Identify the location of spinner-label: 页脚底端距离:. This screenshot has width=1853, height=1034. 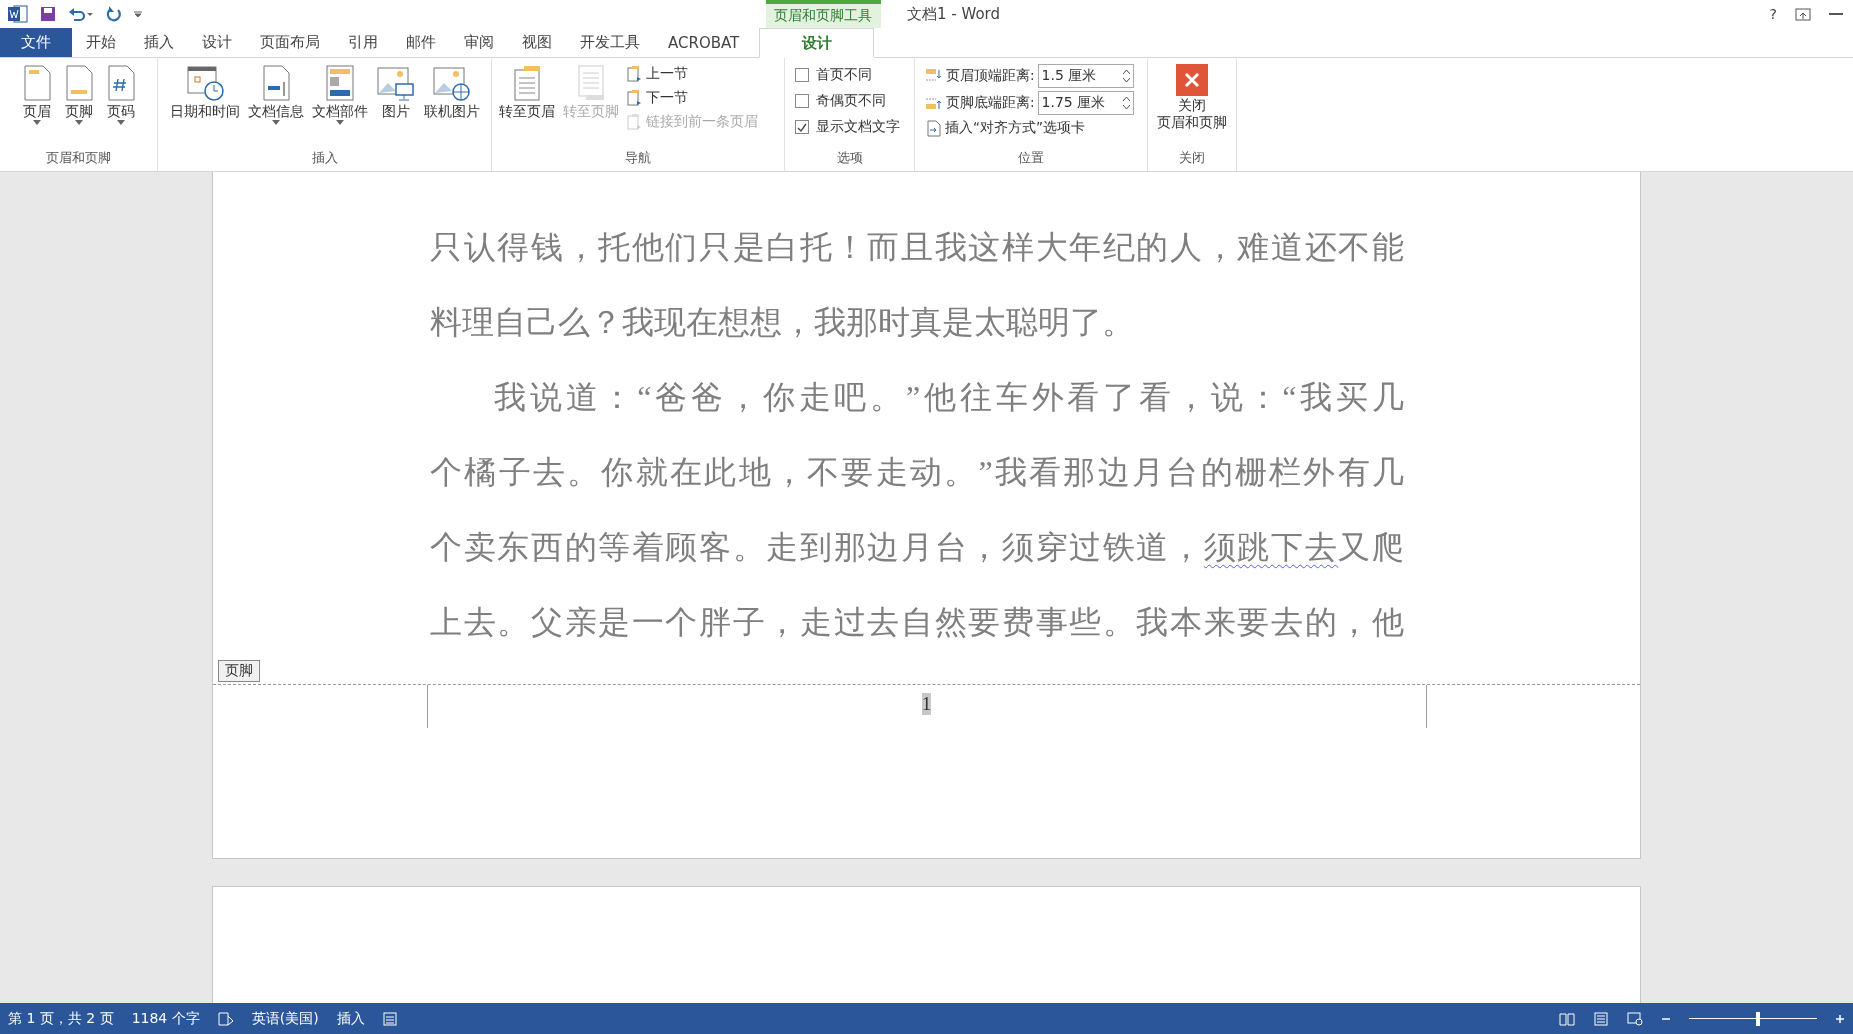
(990, 103).